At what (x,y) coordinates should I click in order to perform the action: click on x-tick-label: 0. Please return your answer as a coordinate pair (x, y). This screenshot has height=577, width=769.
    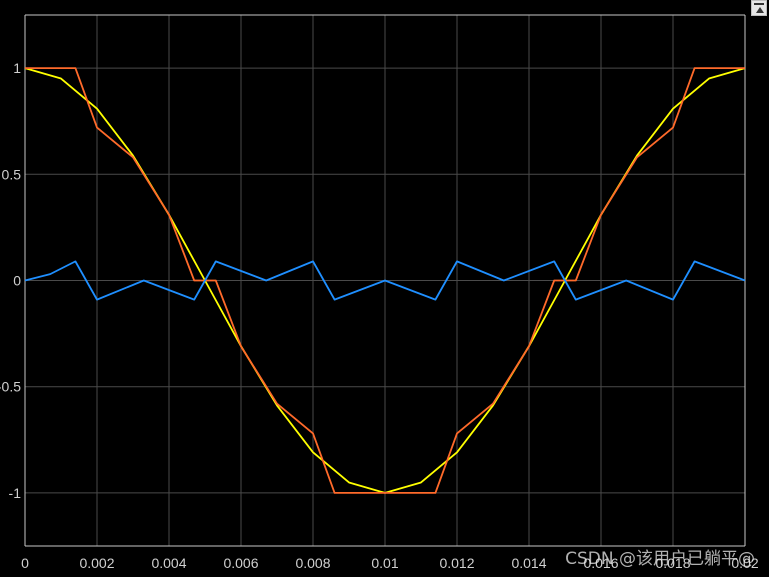
    Looking at the image, I should click on (25, 563).